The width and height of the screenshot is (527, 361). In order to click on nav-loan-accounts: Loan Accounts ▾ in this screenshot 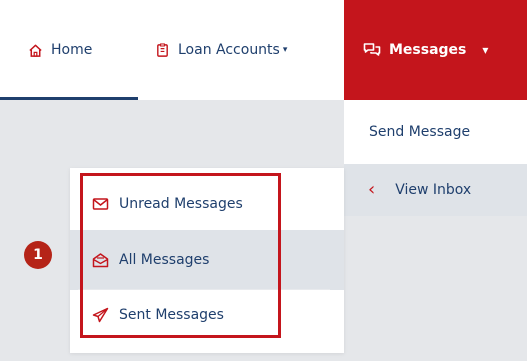, I will do `click(221, 50)`.